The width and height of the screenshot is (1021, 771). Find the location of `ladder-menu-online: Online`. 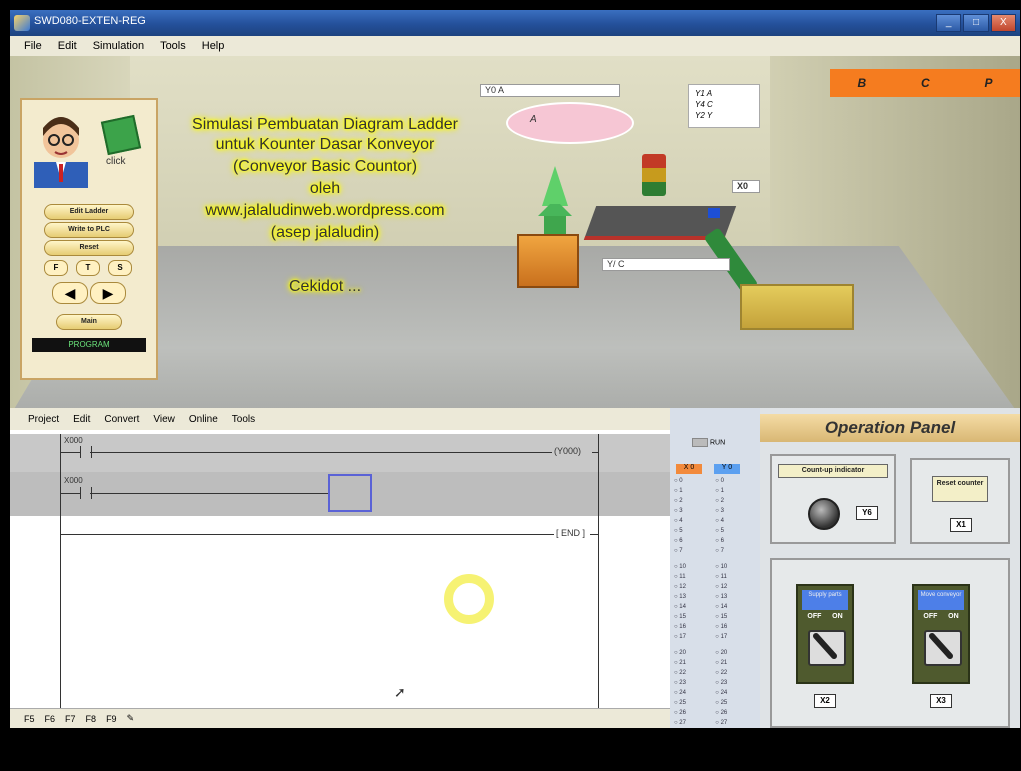

ladder-menu-online: Online is located at coordinates (203, 419).